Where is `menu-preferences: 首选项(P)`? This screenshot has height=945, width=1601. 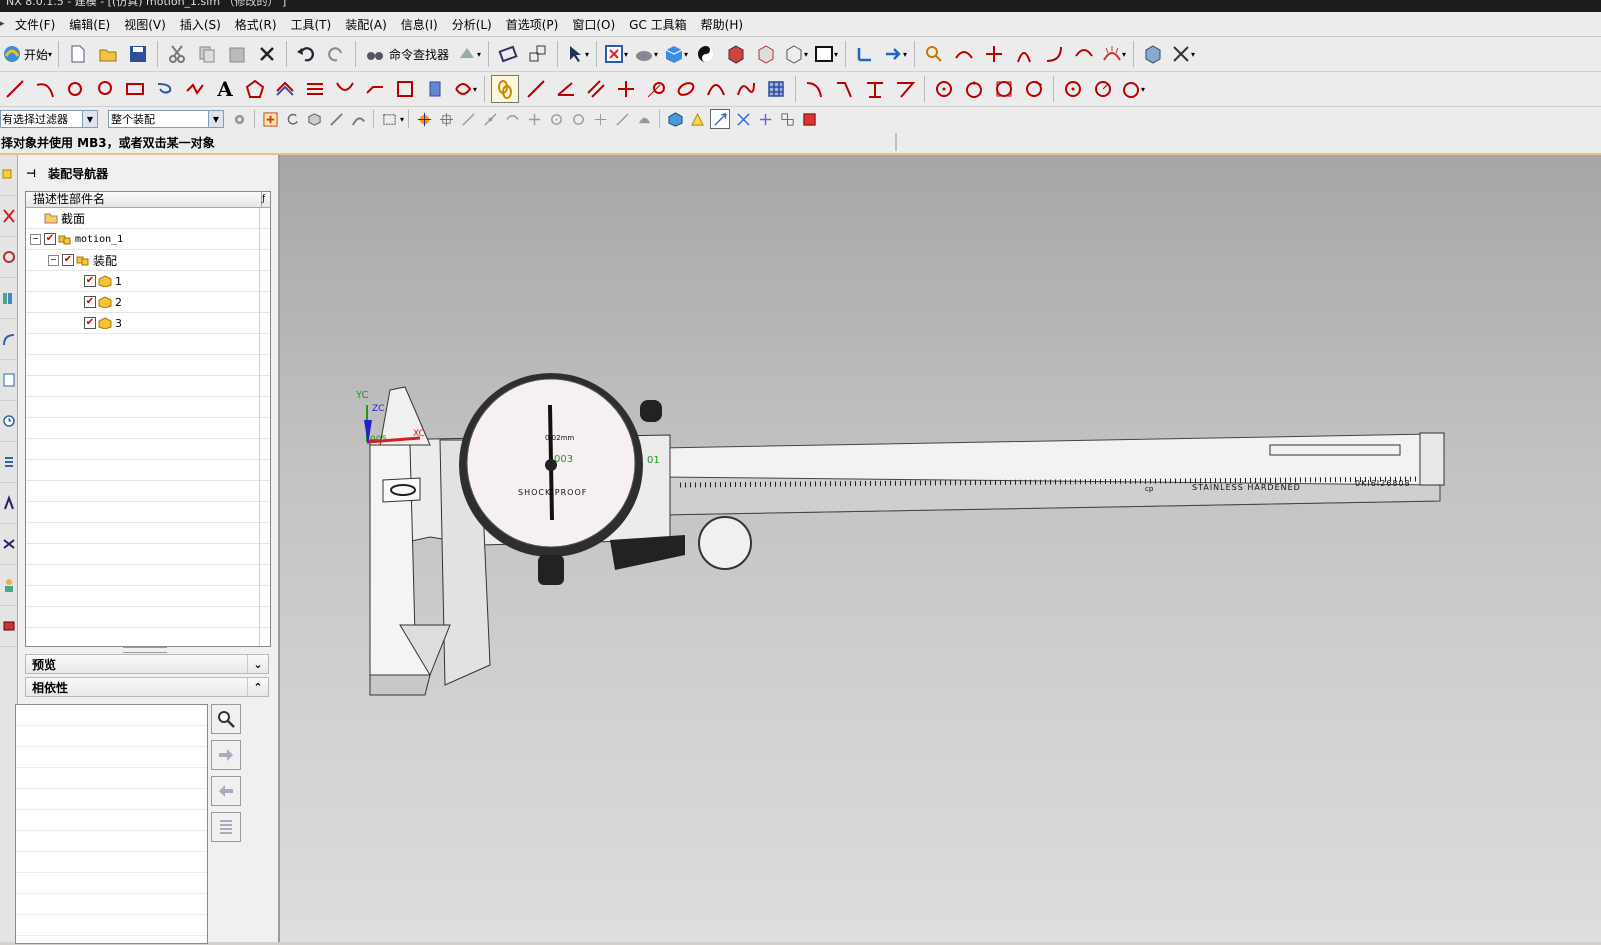 menu-preferences: 首选项(P) is located at coordinates (532, 24).